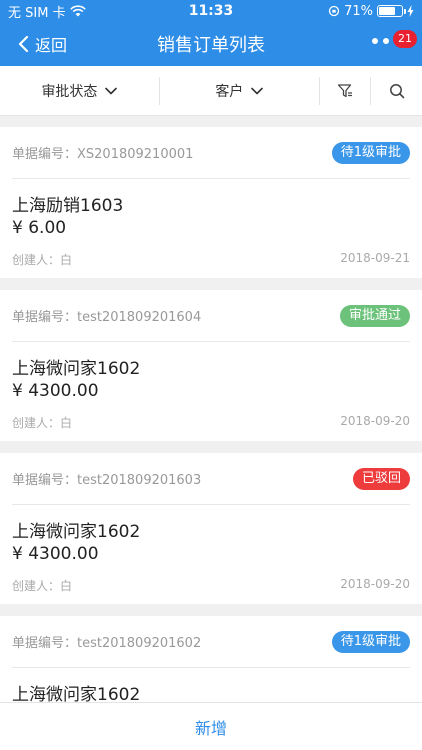 This screenshot has width=422, height=750. I want to click on order-amount: ¥ 6.00, so click(39, 228).